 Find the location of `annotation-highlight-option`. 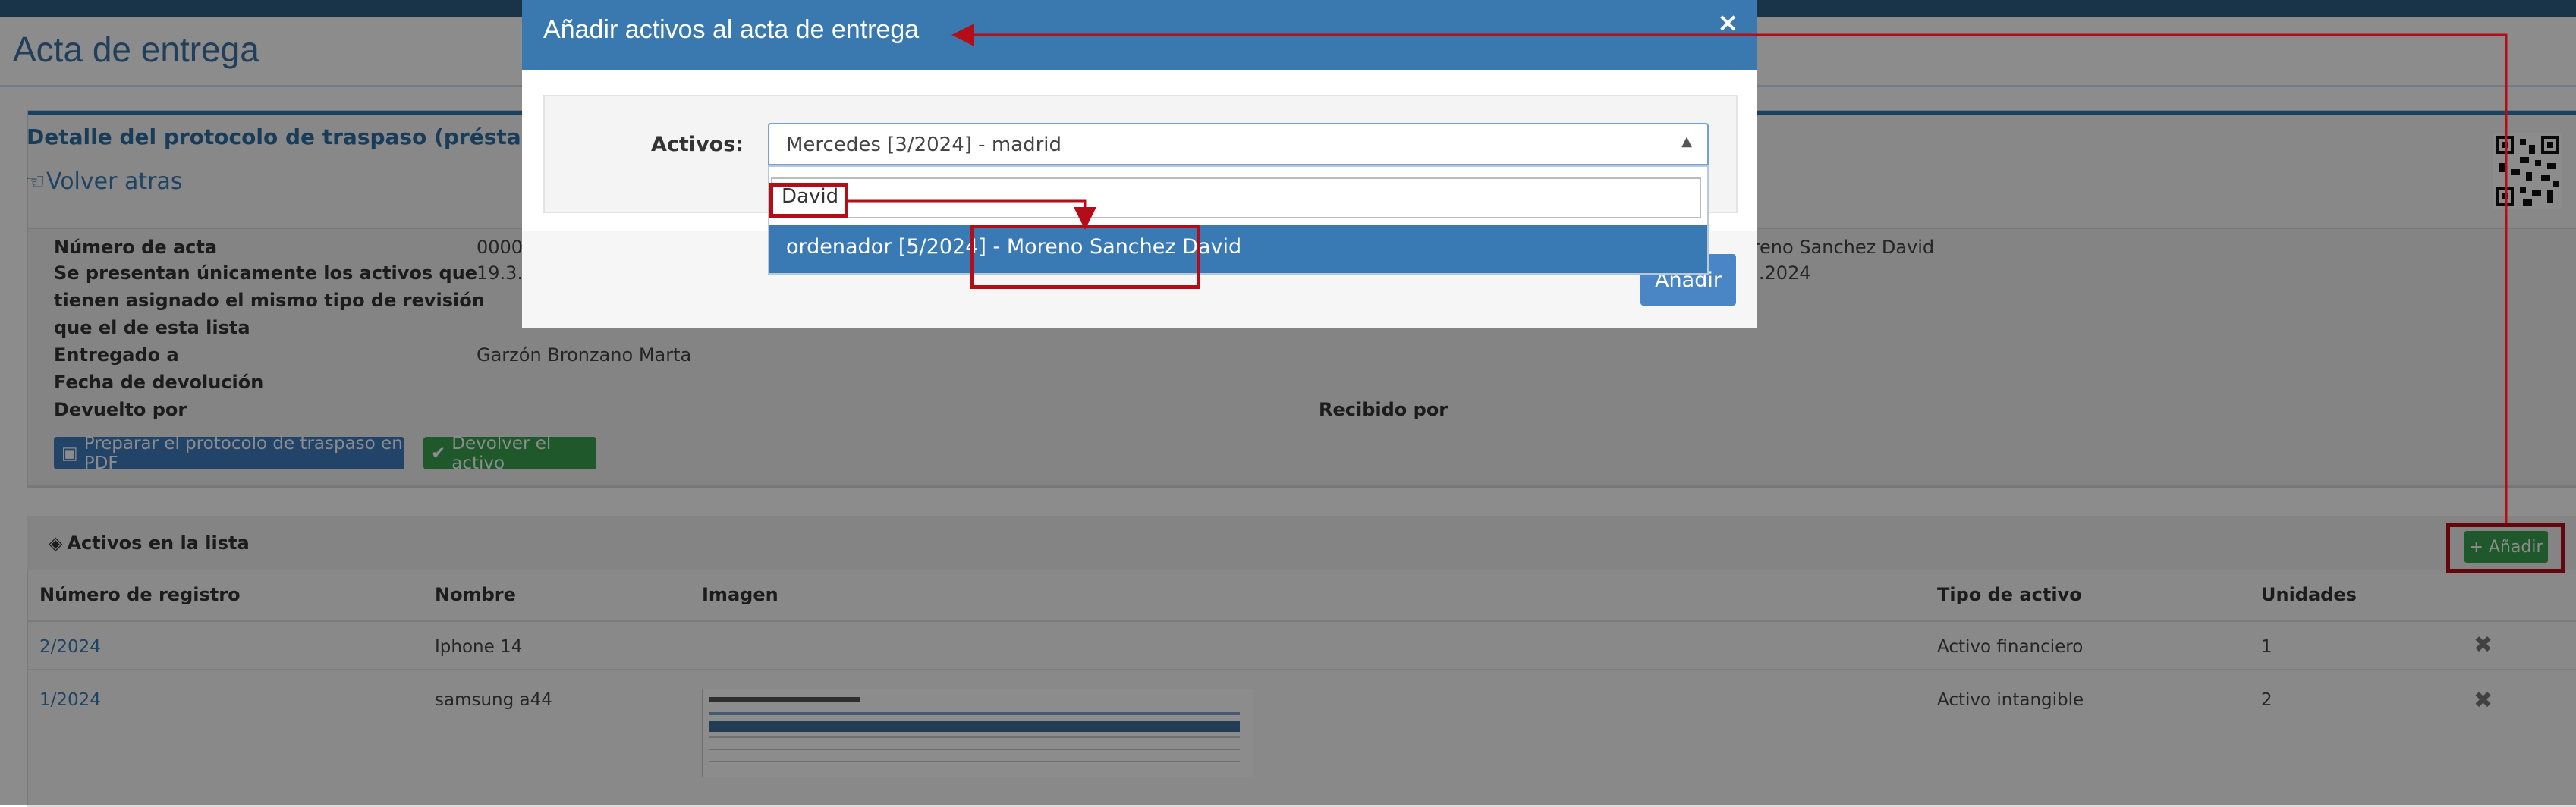

annotation-highlight-option is located at coordinates (1085, 257).